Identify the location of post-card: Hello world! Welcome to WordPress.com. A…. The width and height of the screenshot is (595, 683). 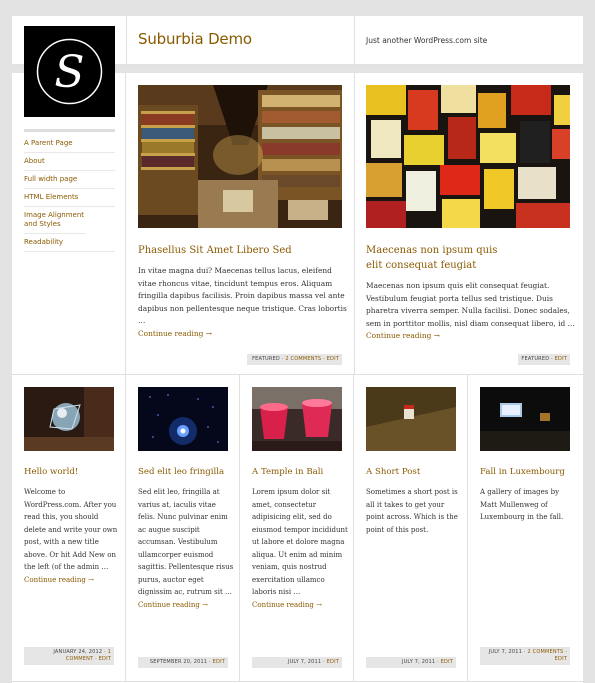
(69, 528).